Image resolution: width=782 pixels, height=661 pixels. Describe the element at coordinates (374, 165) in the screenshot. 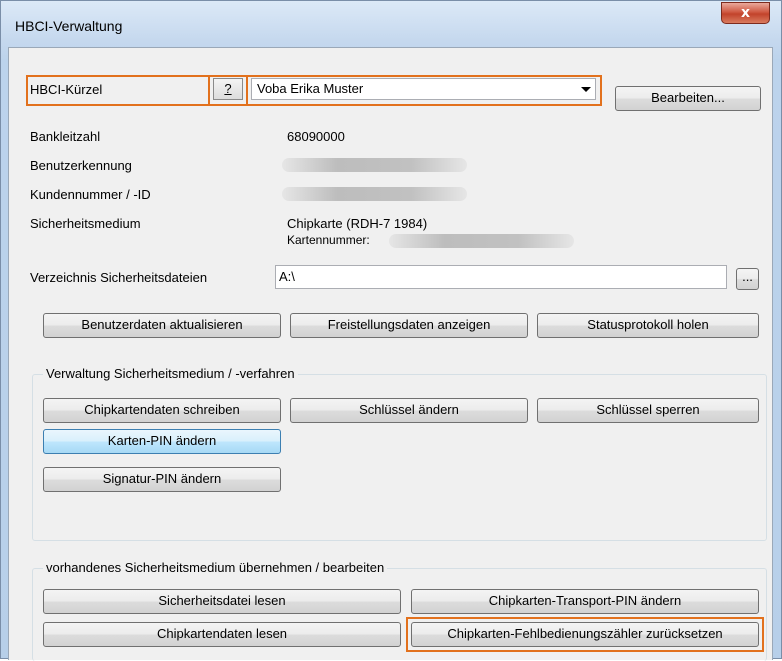

I see `benutzerkennung-redacted` at that location.